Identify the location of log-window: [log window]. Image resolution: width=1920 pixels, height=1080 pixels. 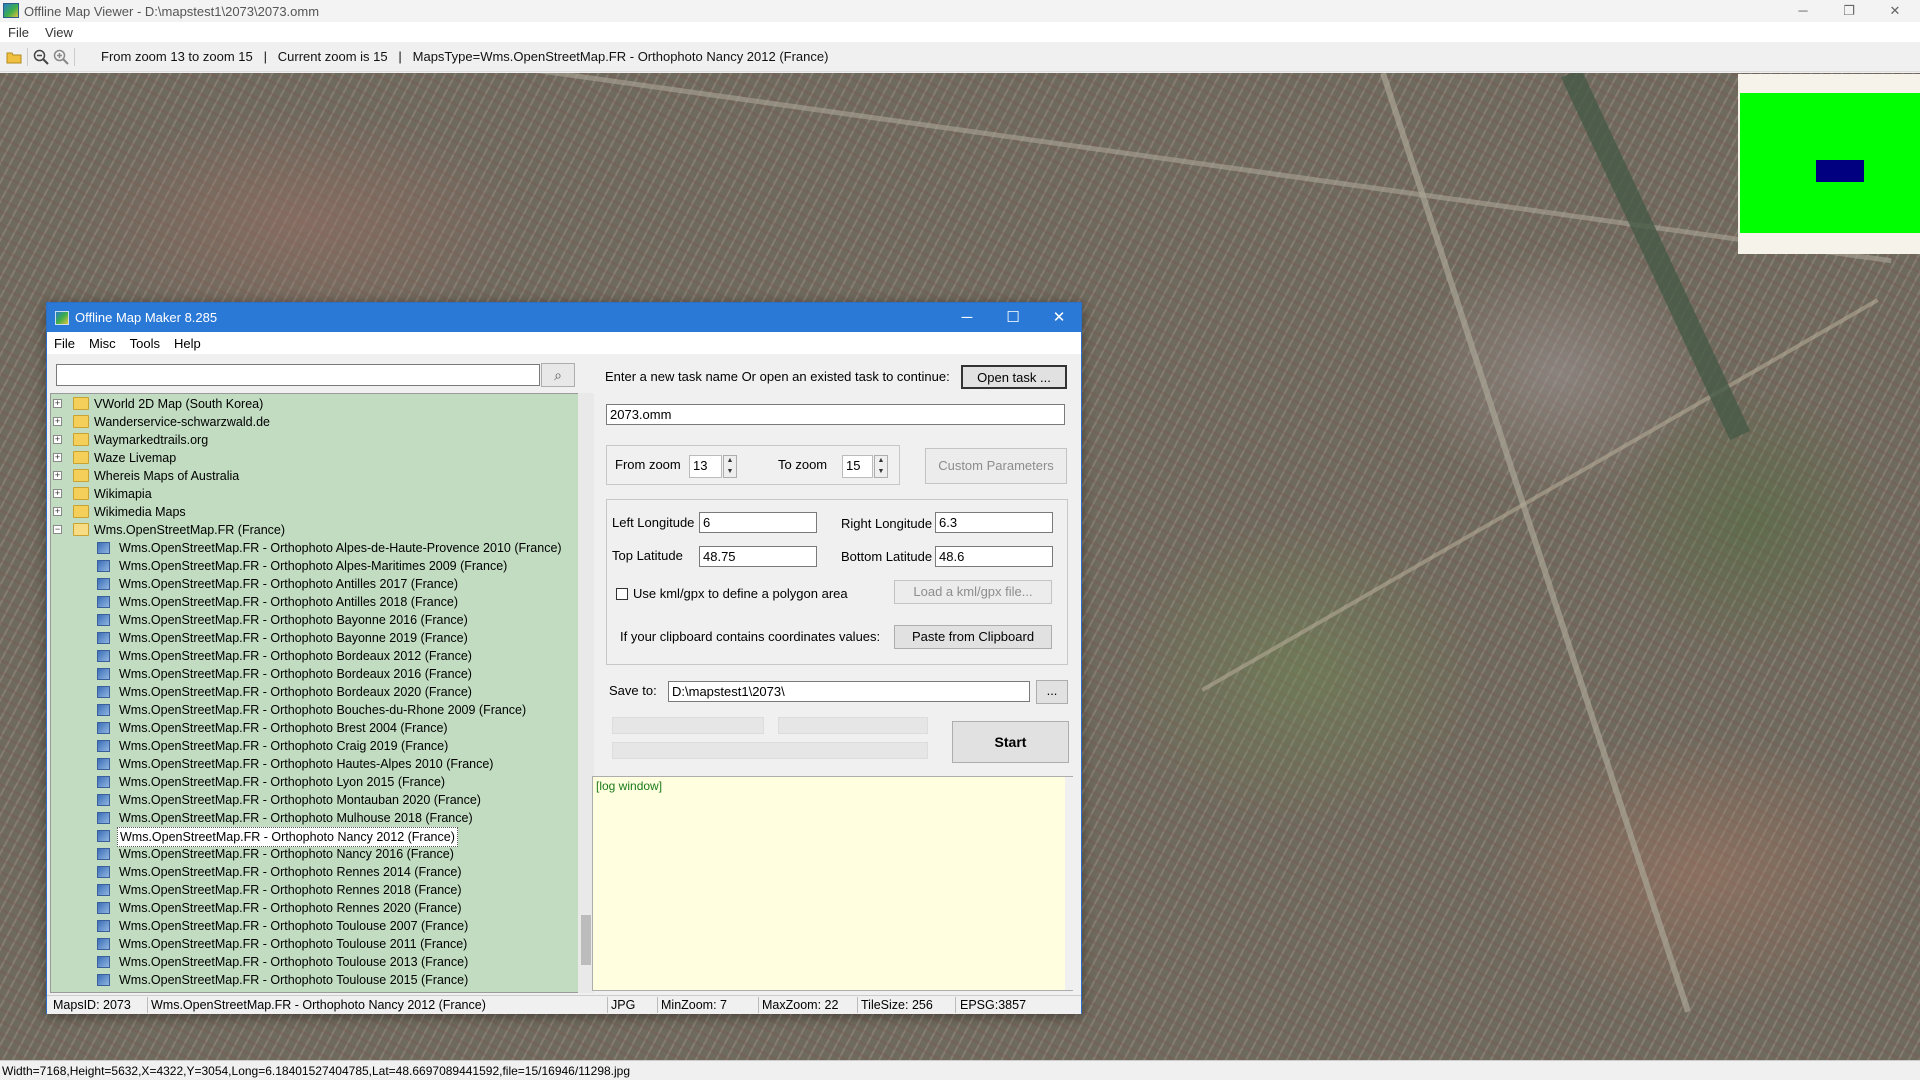
(832, 883).